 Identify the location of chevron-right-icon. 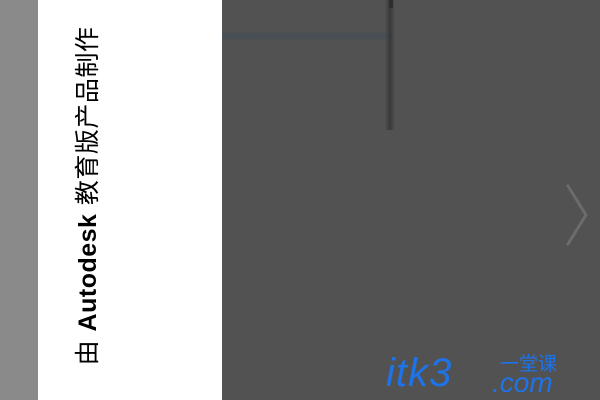
(577, 215).